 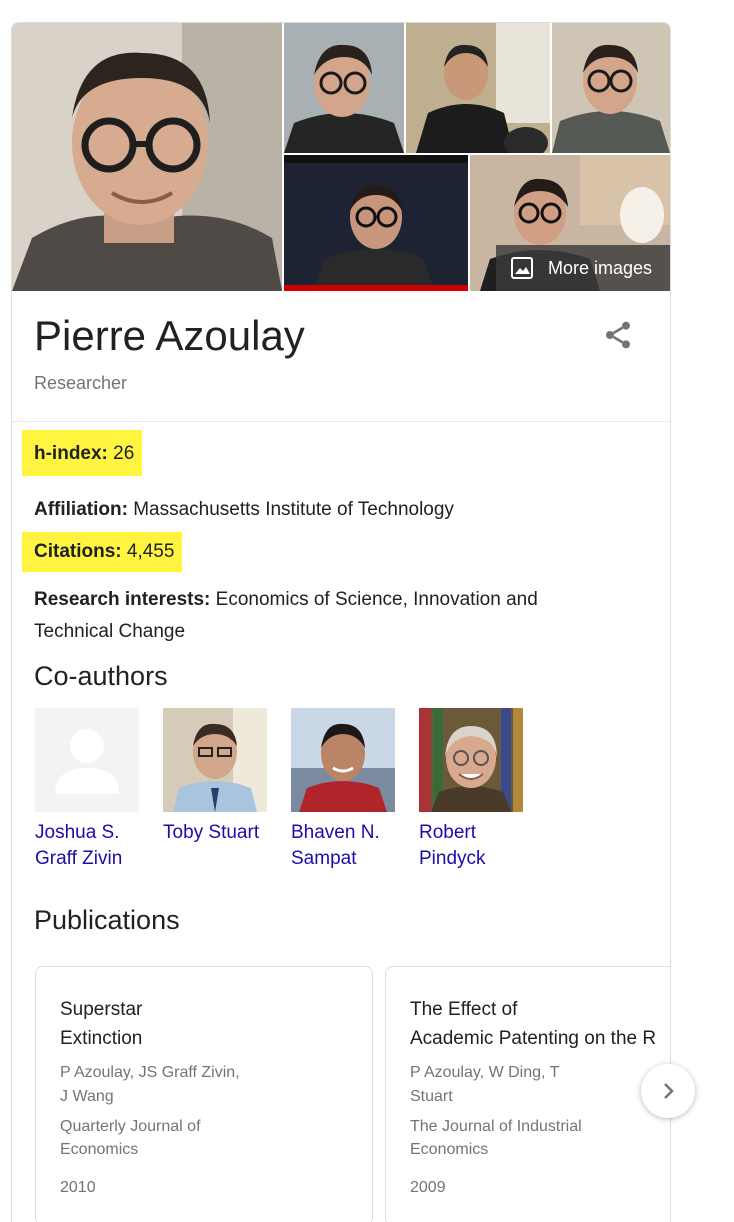 I want to click on chevron-right-icon, so click(x=669, y=1091).